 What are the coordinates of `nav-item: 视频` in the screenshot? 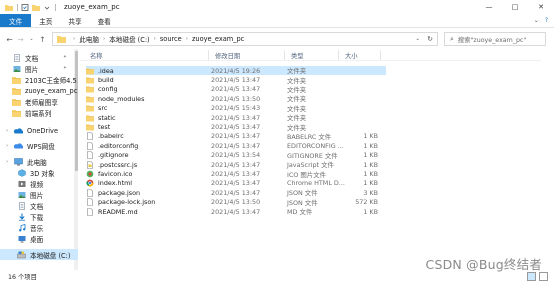 It's located at (39, 183).